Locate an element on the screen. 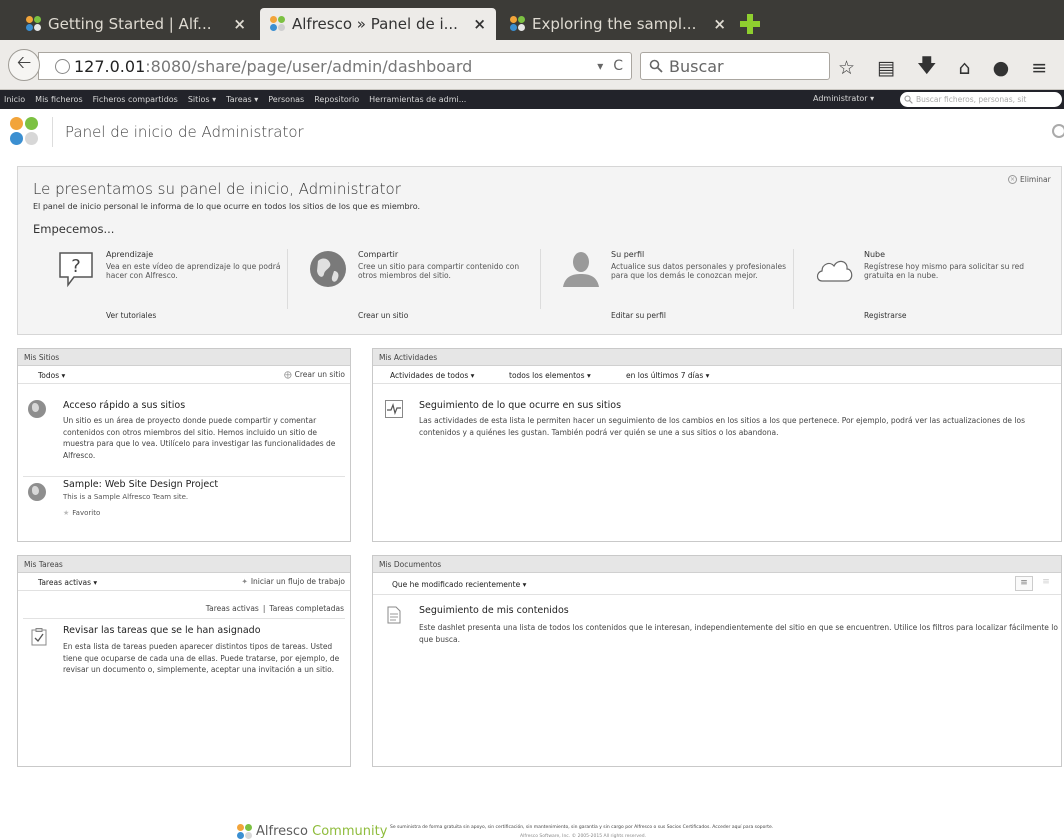  register-link: Registrarse is located at coordinates (885, 315).